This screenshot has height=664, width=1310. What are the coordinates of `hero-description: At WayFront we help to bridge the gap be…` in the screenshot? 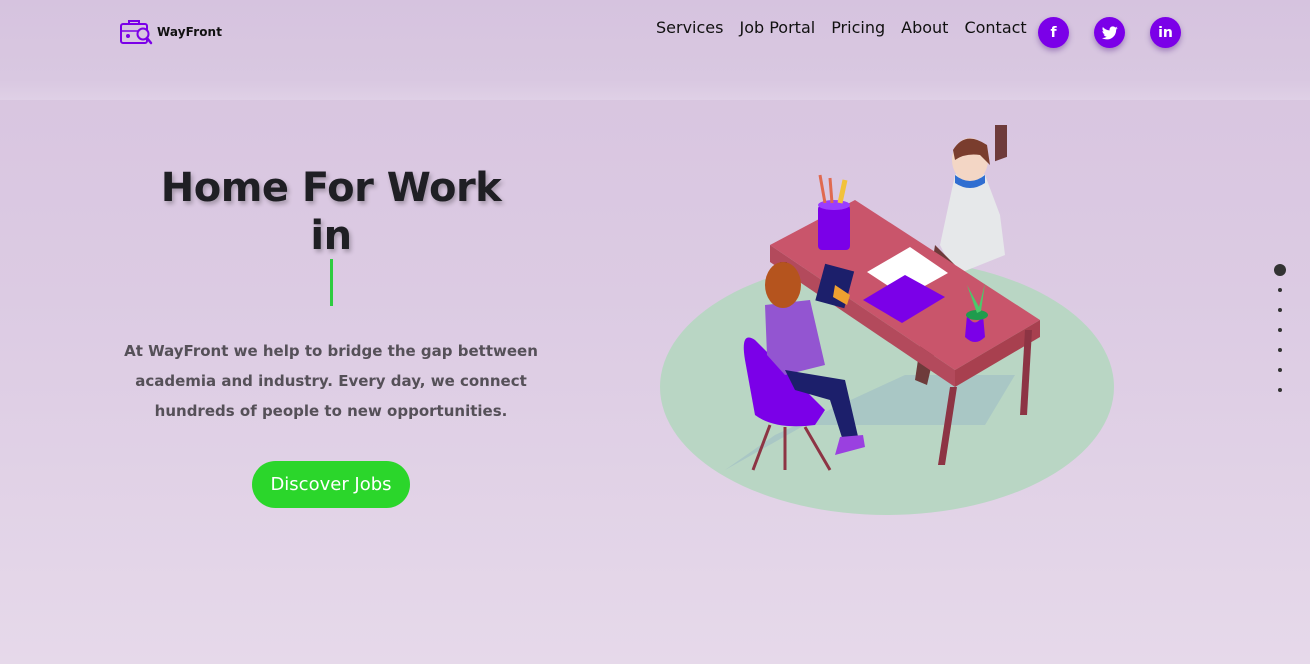 It's located at (331, 381).